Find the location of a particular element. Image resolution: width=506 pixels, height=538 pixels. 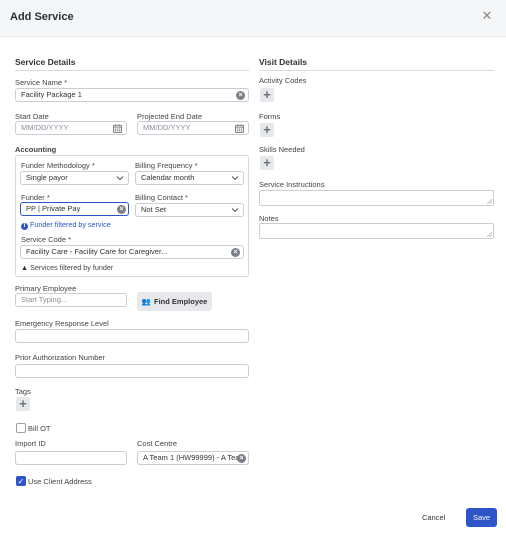

billing-frequency-label: Billing Frequency * is located at coordinates (166, 165).